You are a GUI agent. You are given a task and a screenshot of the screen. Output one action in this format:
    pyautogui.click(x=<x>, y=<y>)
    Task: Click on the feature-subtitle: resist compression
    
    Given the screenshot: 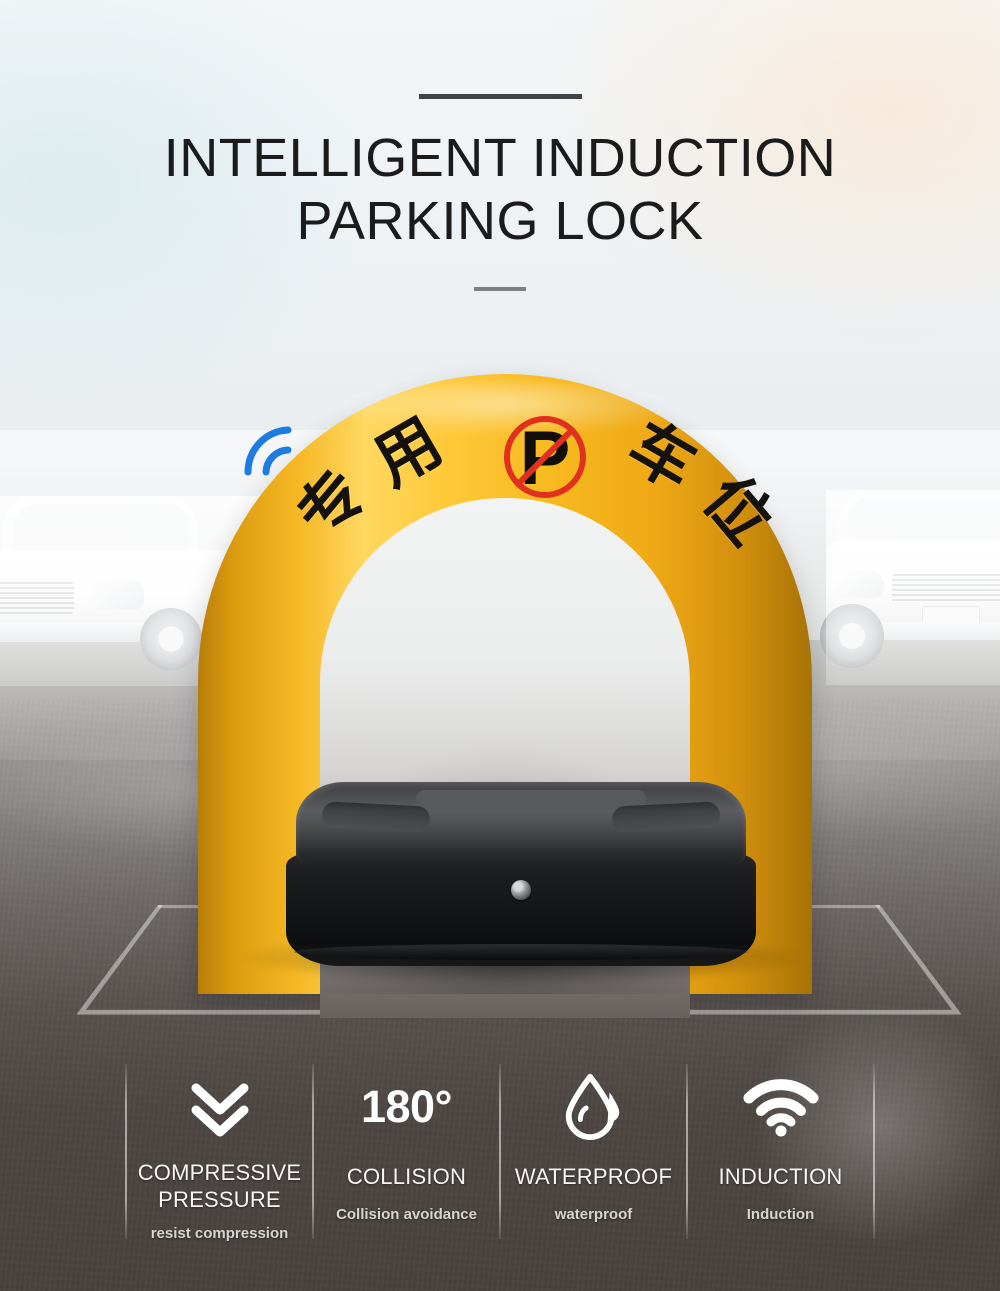 What is the action you would take?
    pyautogui.click(x=219, y=1233)
    